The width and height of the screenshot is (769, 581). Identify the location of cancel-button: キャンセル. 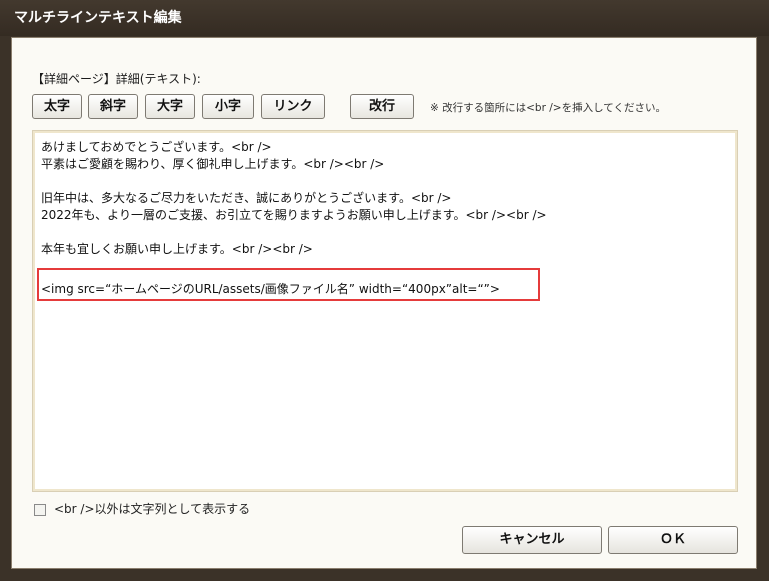
(532, 540).